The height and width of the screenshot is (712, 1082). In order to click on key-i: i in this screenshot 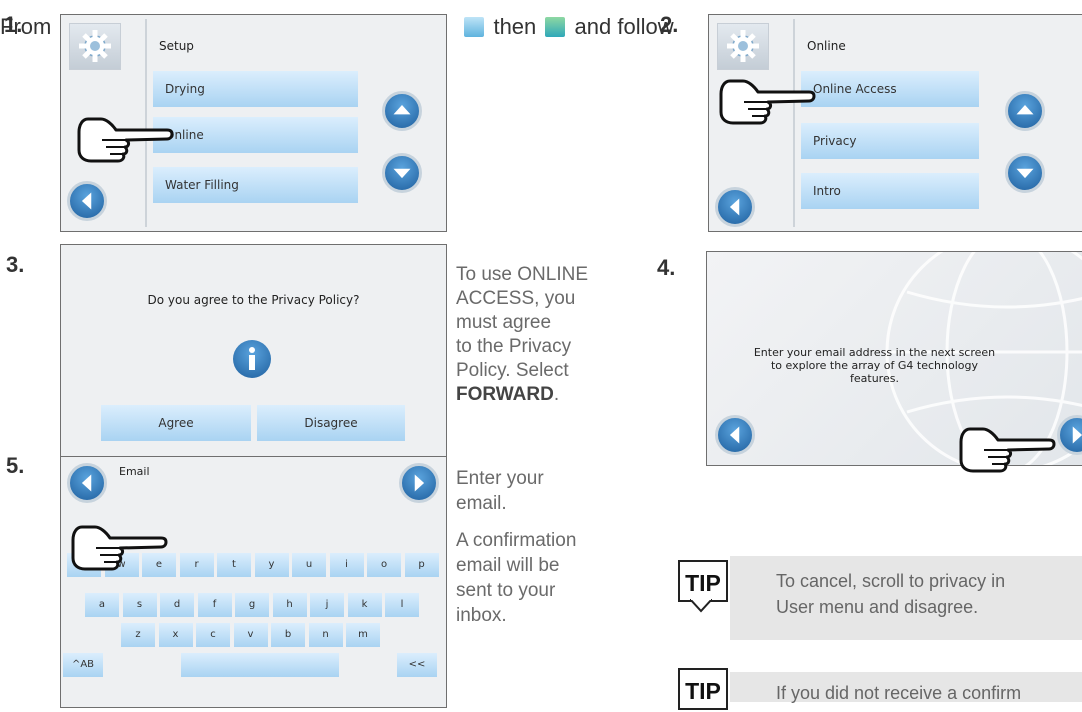, I will do `click(346, 565)`.